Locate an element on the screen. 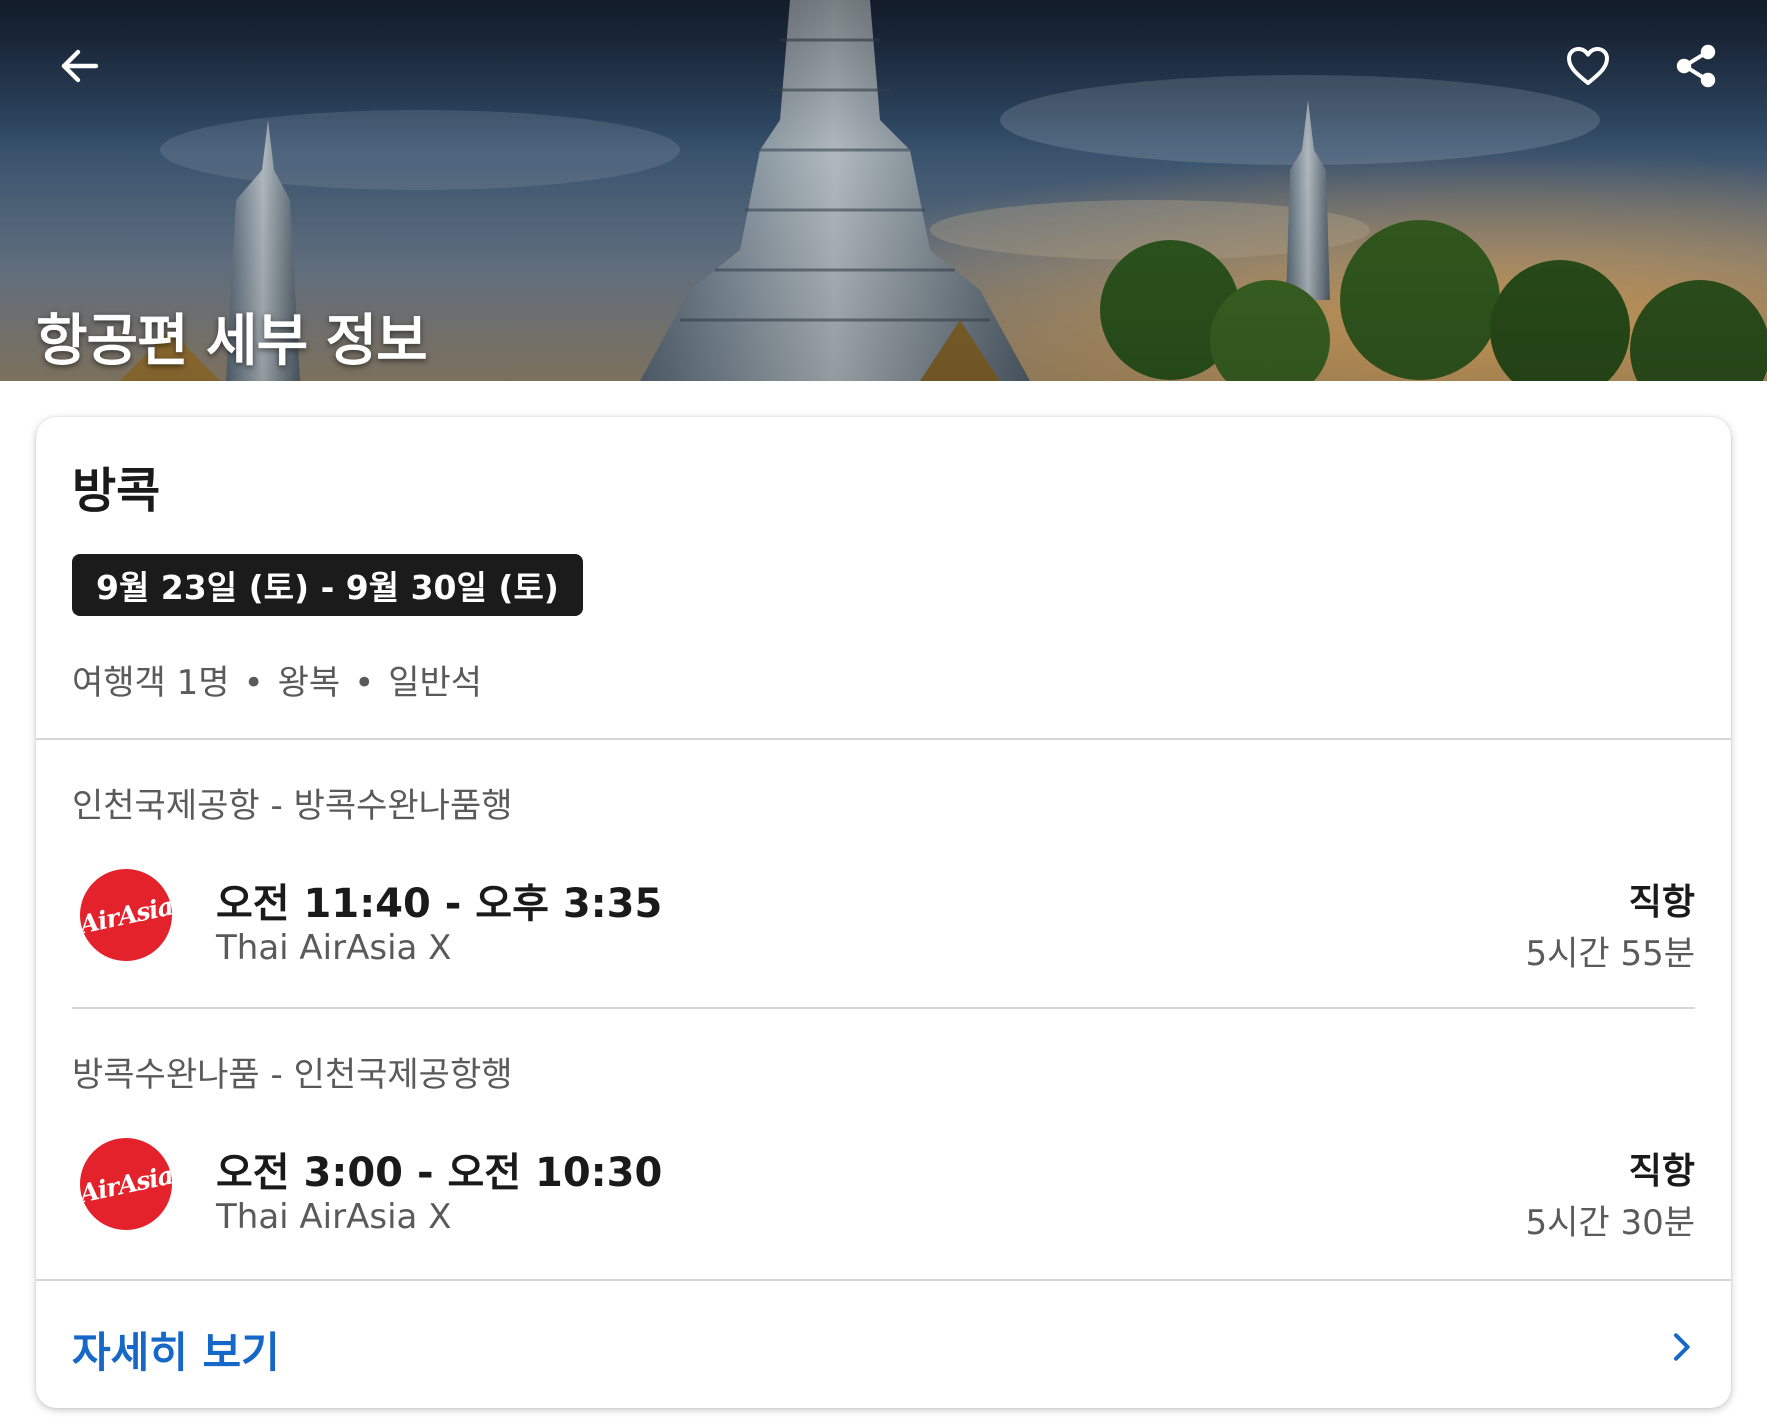 The width and height of the screenshot is (1767, 1428). heart-outline-icon is located at coordinates (1588, 66).